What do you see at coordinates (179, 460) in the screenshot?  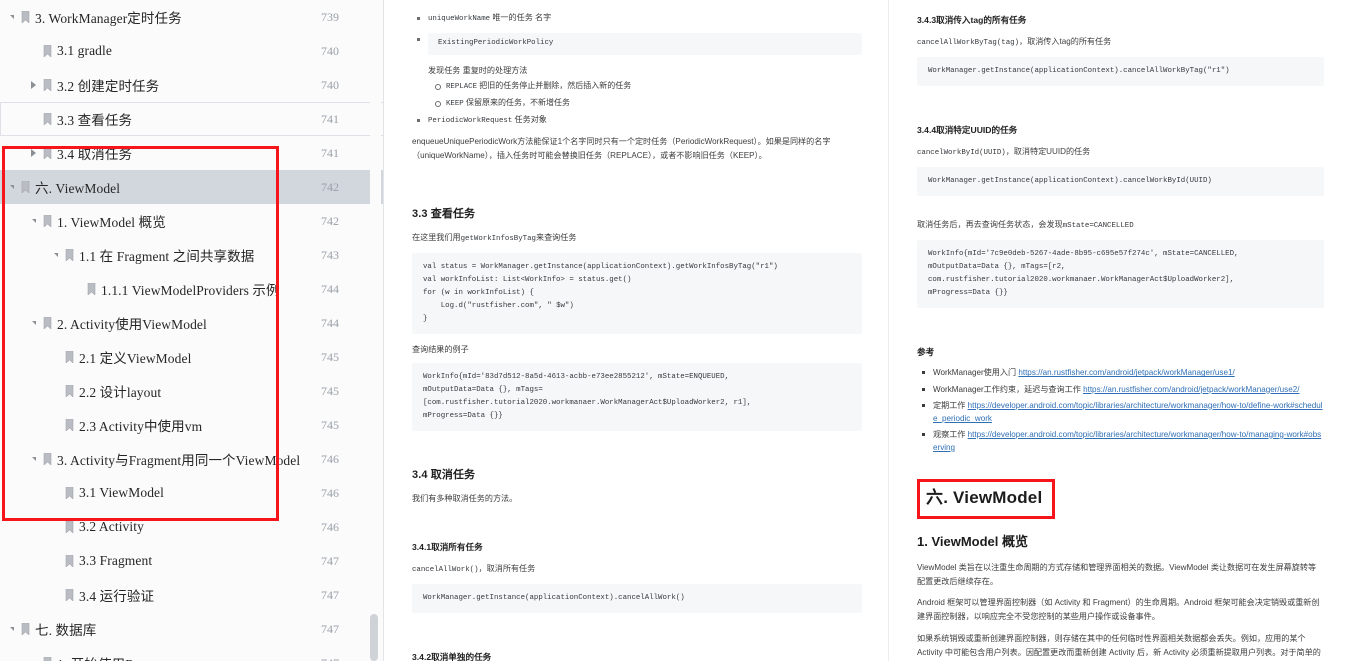 I see `toc-item-label: 3. Activity与Fragment用同一个ViewModel` at bounding box center [179, 460].